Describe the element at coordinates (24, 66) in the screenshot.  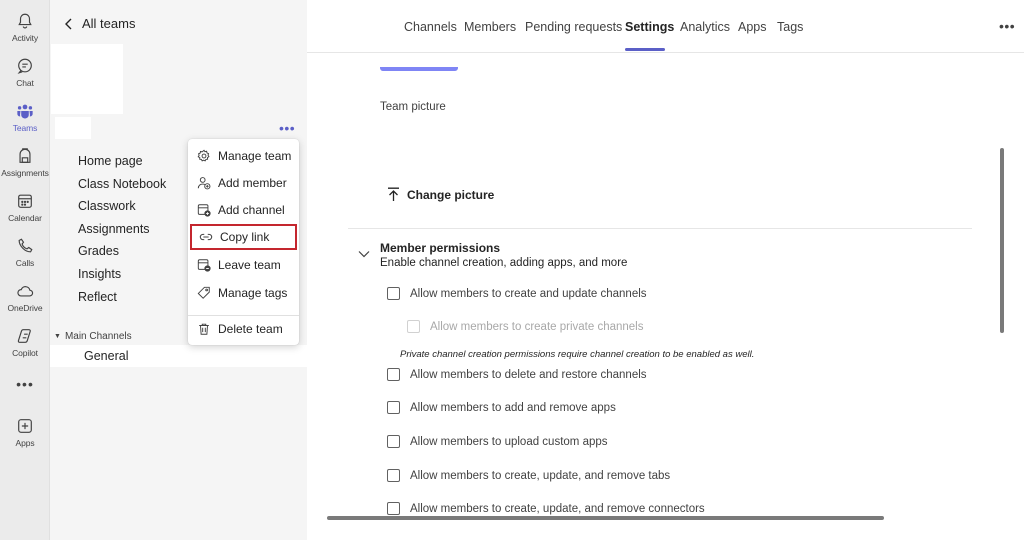
I see `chat-icon` at that location.